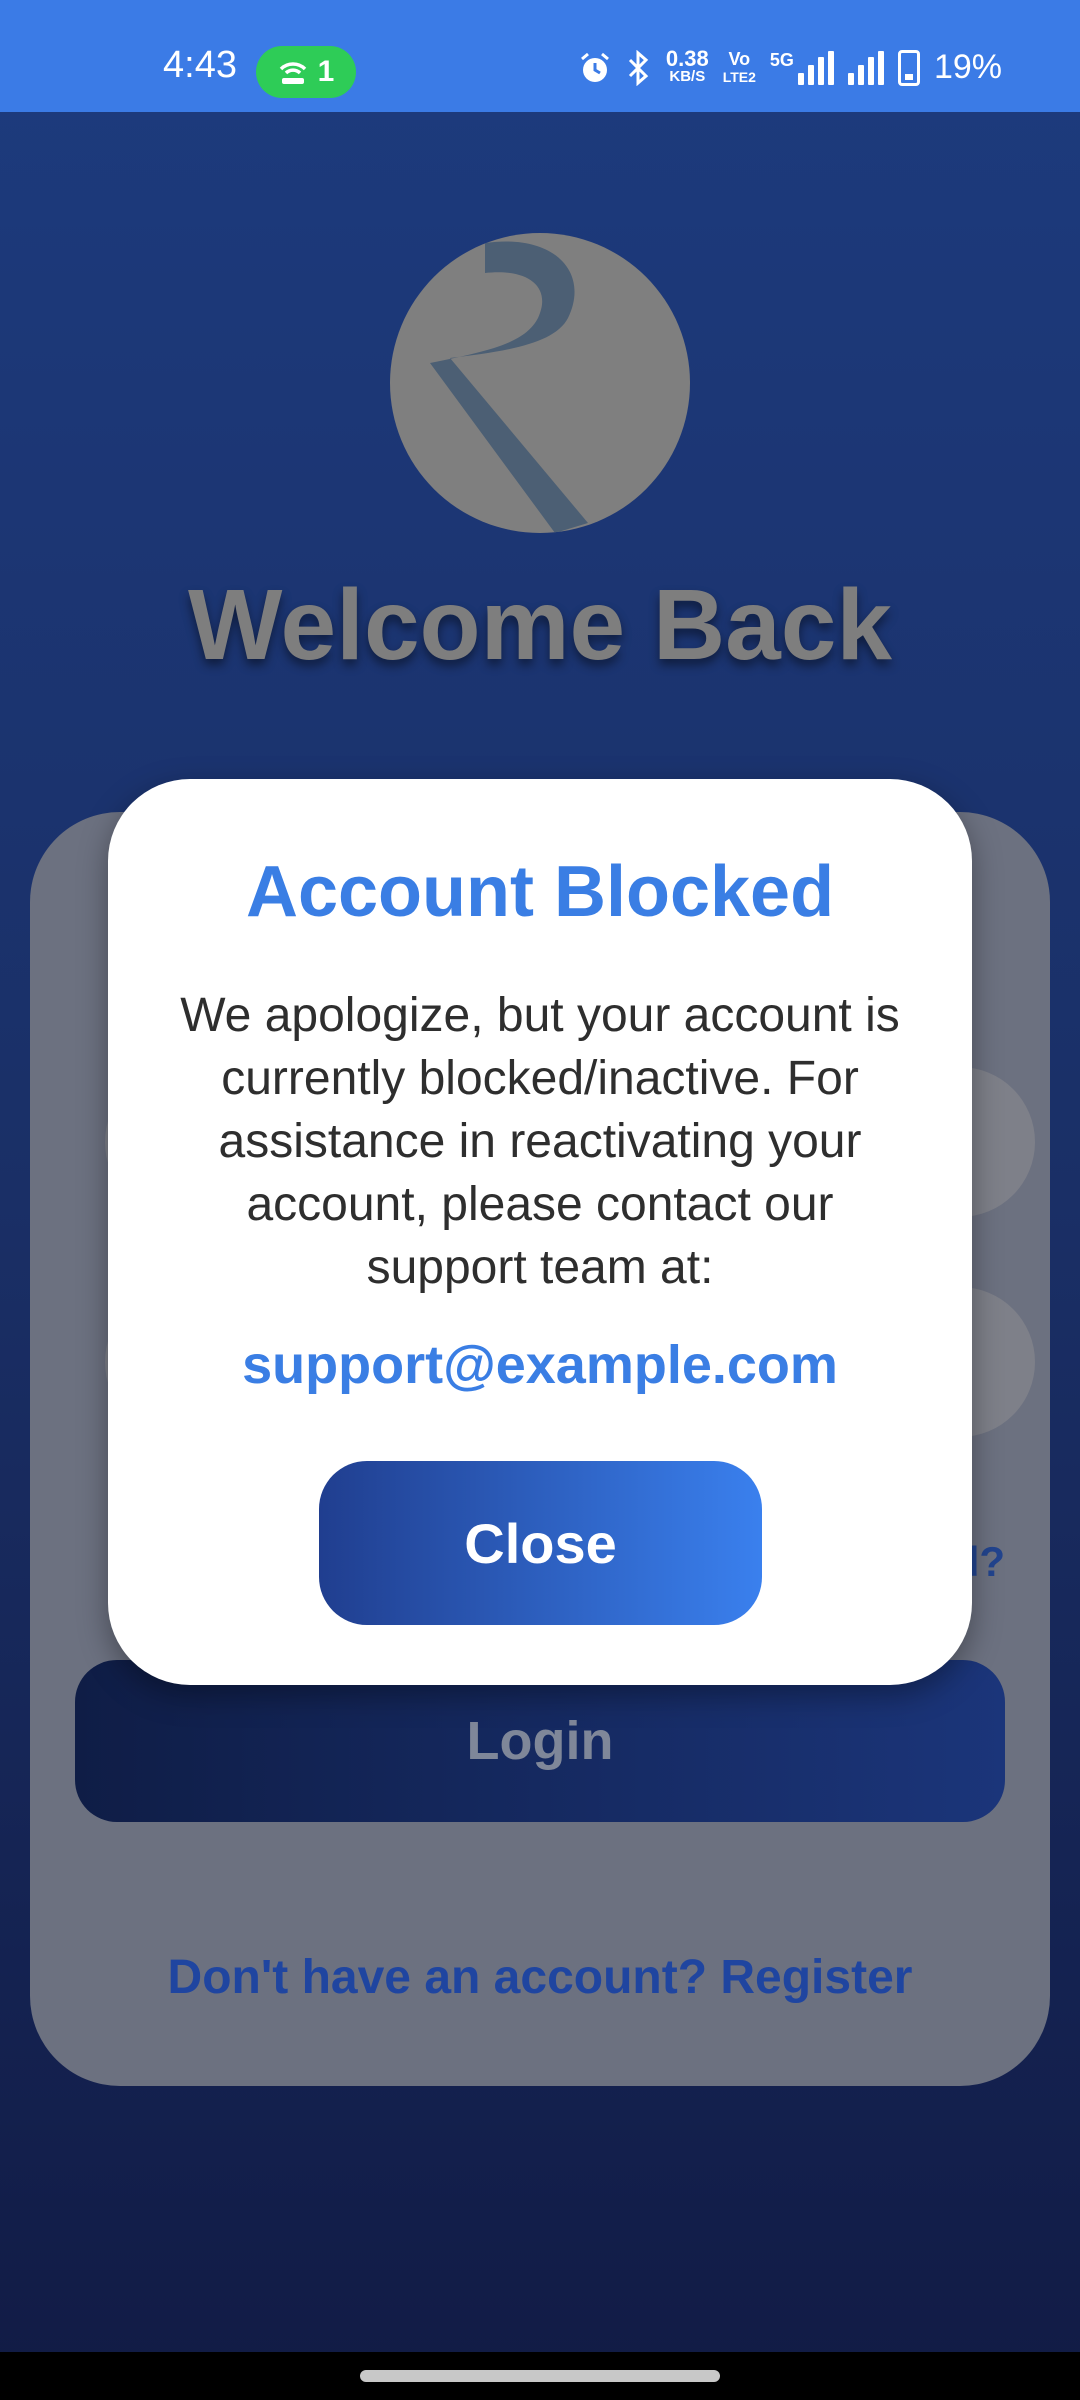  I want to click on home-gesture-handle, so click(540, 2376).